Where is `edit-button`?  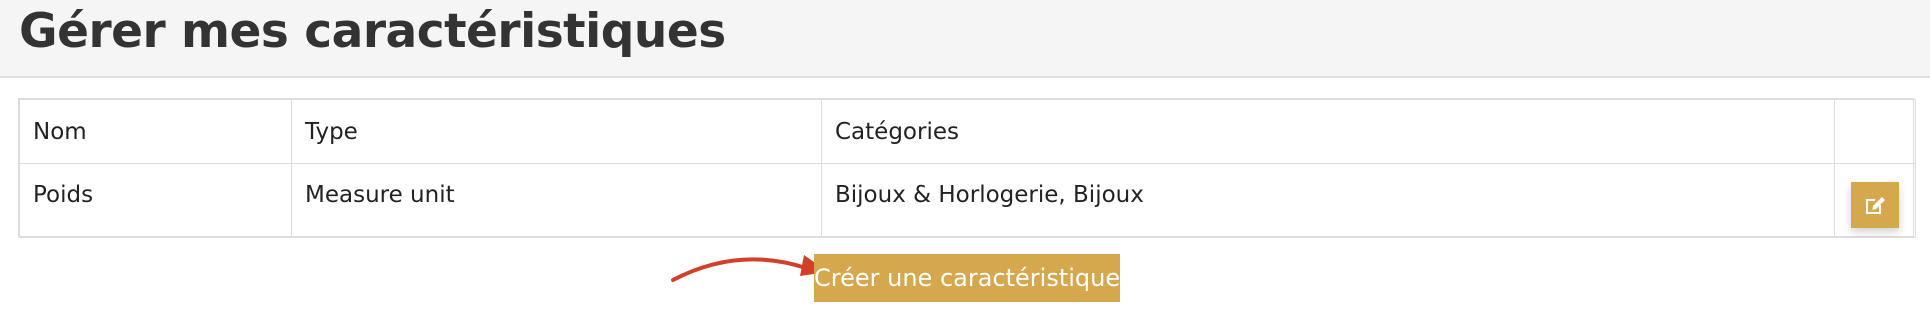 edit-button is located at coordinates (1875, 204).